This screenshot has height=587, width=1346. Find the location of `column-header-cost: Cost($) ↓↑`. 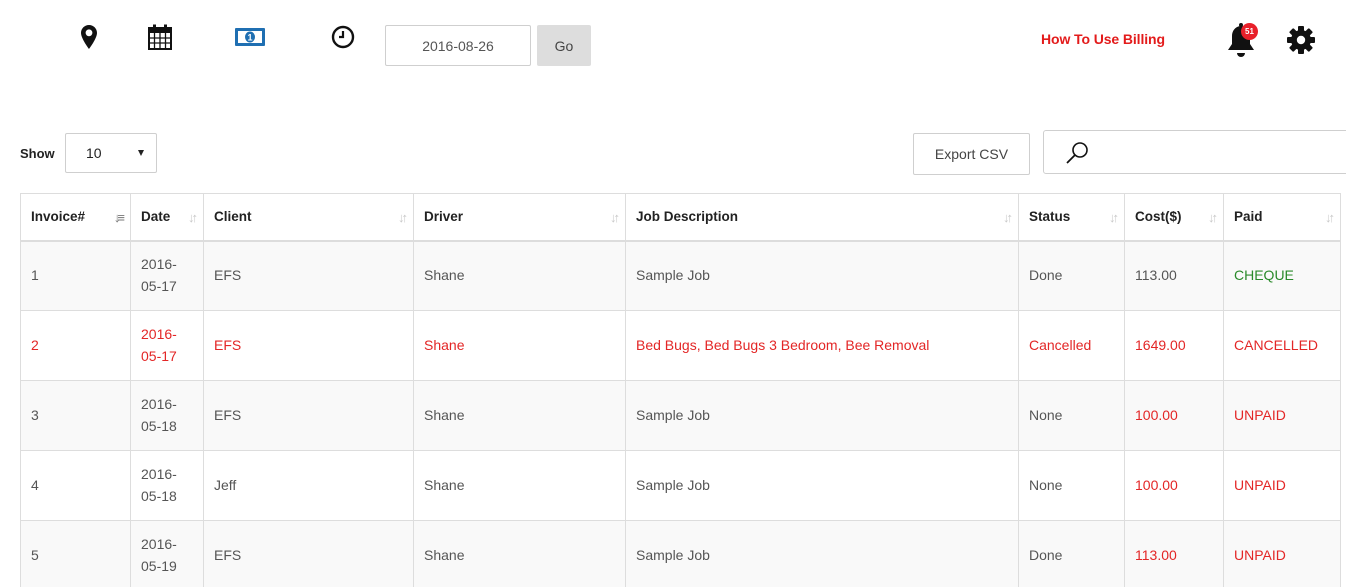

column-header-cost: Cost($) ↓↑ is located at coordinates (1174, 217).